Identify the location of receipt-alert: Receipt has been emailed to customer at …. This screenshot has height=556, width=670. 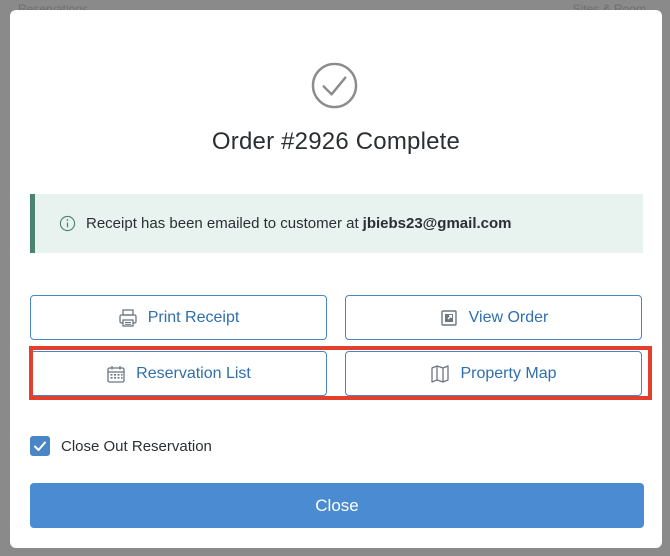
(336, 223).